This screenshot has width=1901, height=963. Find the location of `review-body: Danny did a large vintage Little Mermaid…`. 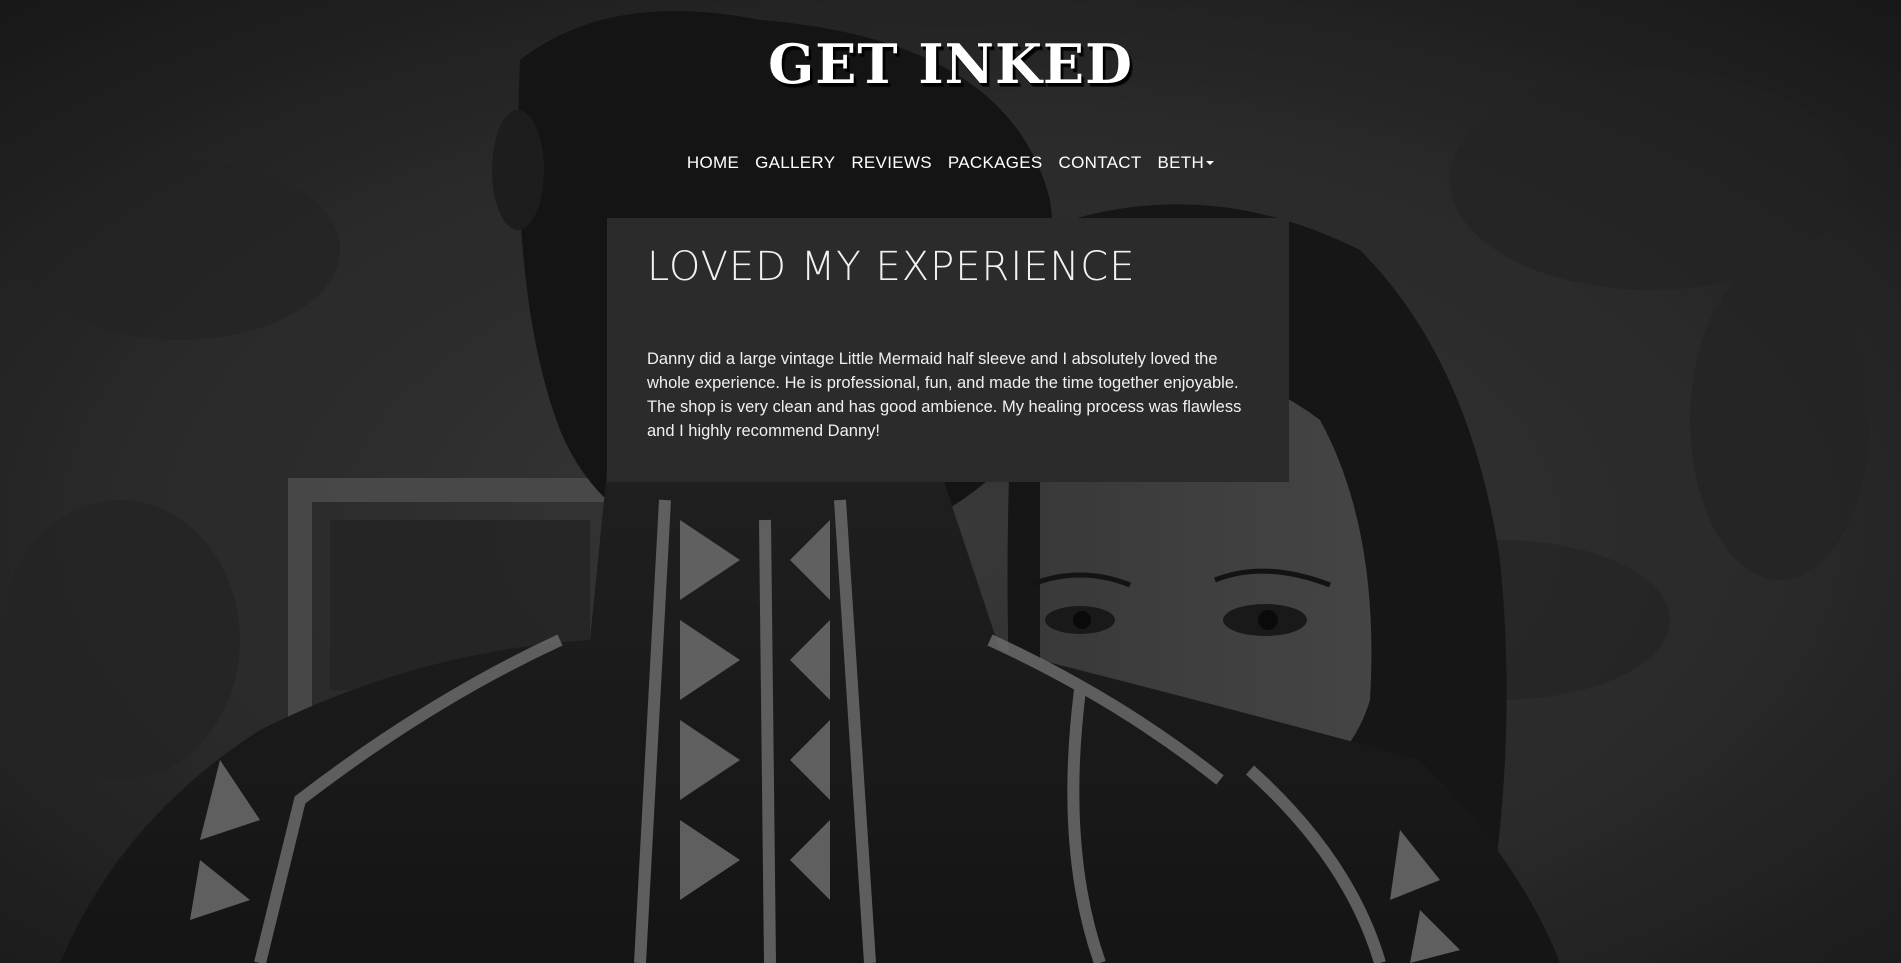

review-body: Danny did a large vintage Little Mermaid… is located at coordinates (944, 395).